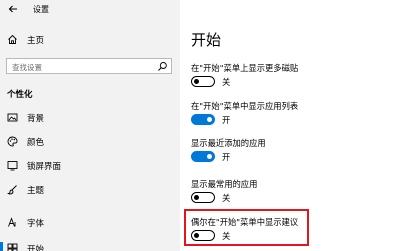 This screenshot has width=400, height=251. Describe the element at coordinates (36, 41) in the screenshot. I see `sidebar-item-label: 主页` at that location.